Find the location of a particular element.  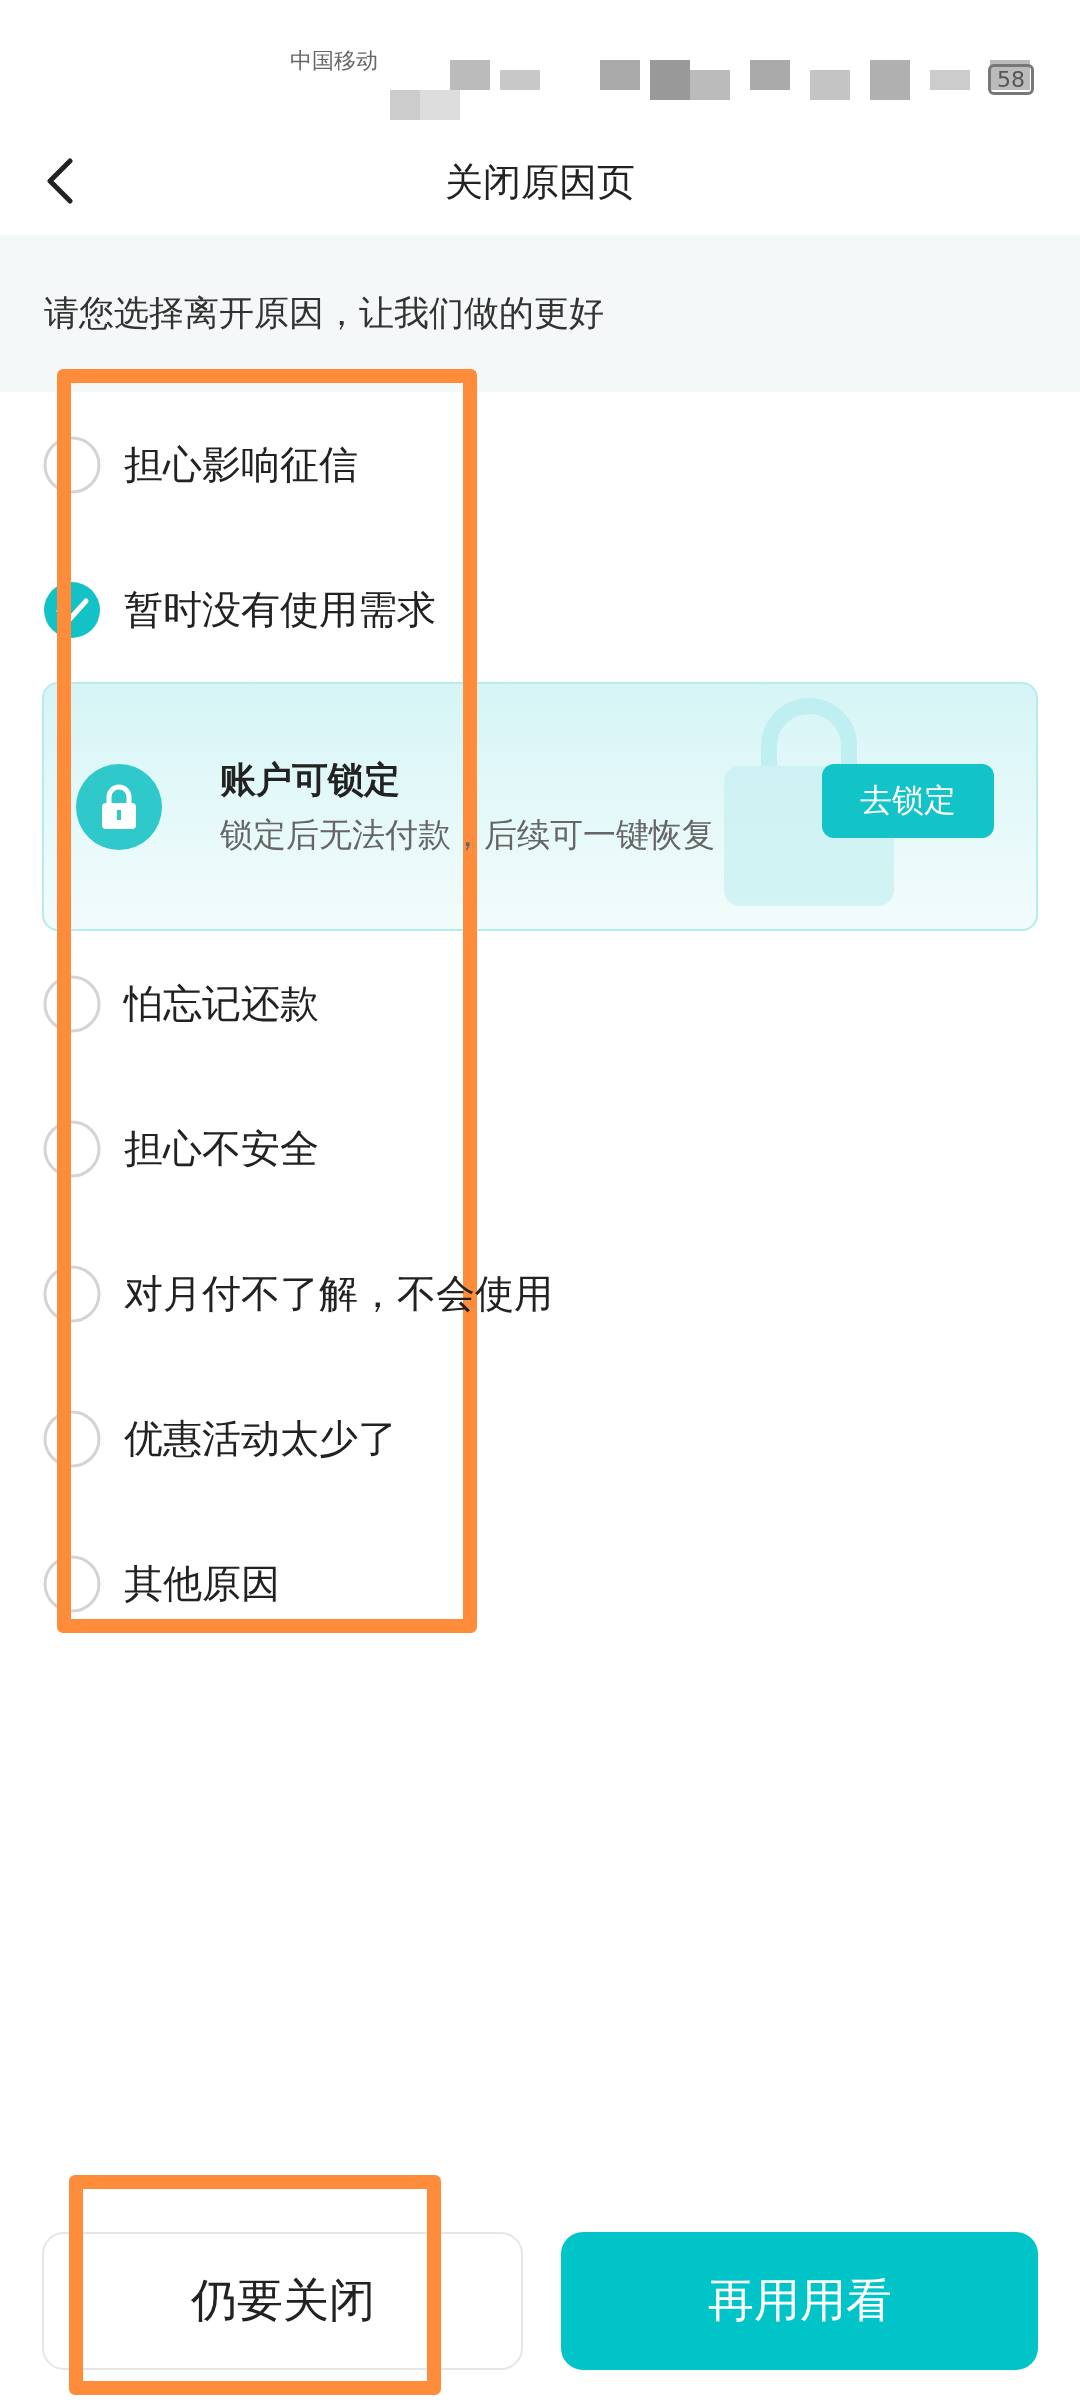

carrier-name: 中国移动 is located at coordinates (334, 61).